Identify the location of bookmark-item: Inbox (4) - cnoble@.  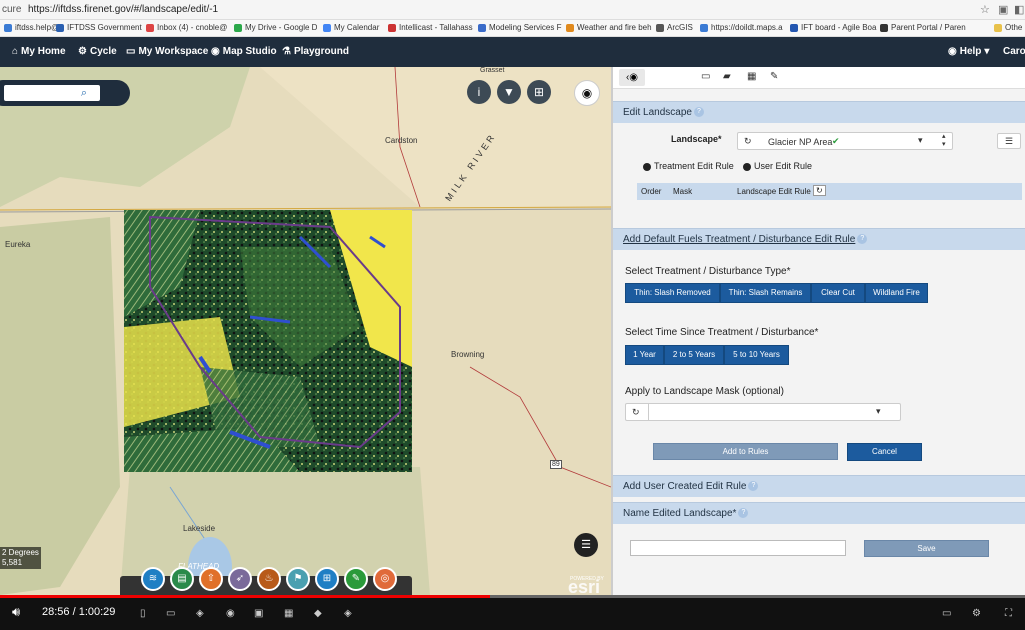
(186, 27).